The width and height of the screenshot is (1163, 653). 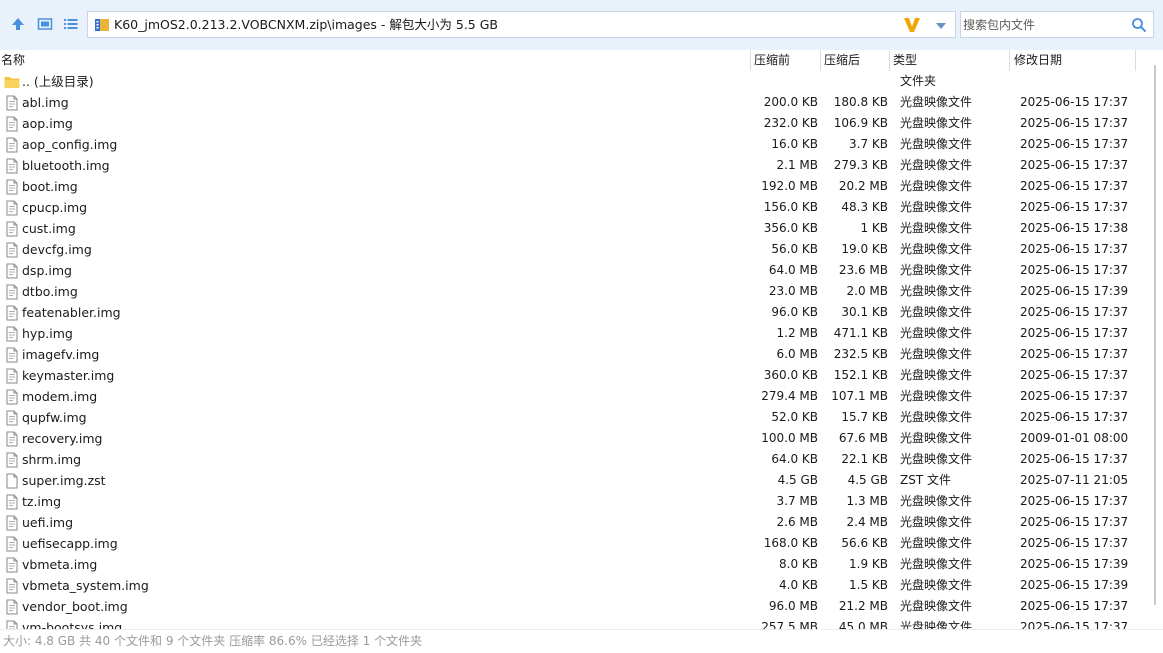 I want to click on search-icon, so click(x=1139, y=25).